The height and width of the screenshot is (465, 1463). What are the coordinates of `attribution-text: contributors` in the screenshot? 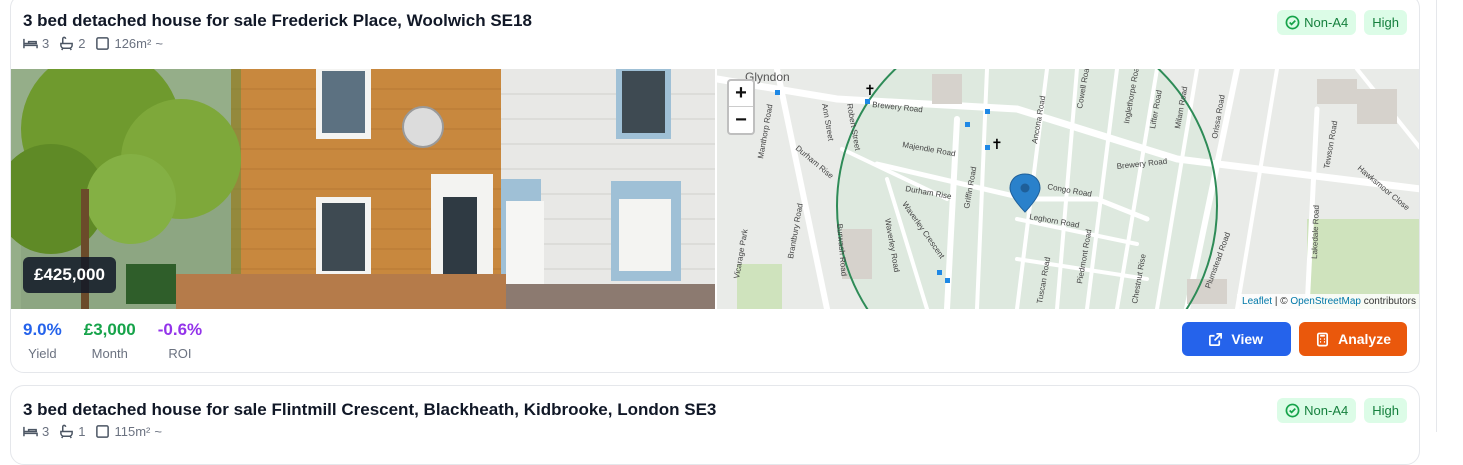 It's located at (1389, 301).